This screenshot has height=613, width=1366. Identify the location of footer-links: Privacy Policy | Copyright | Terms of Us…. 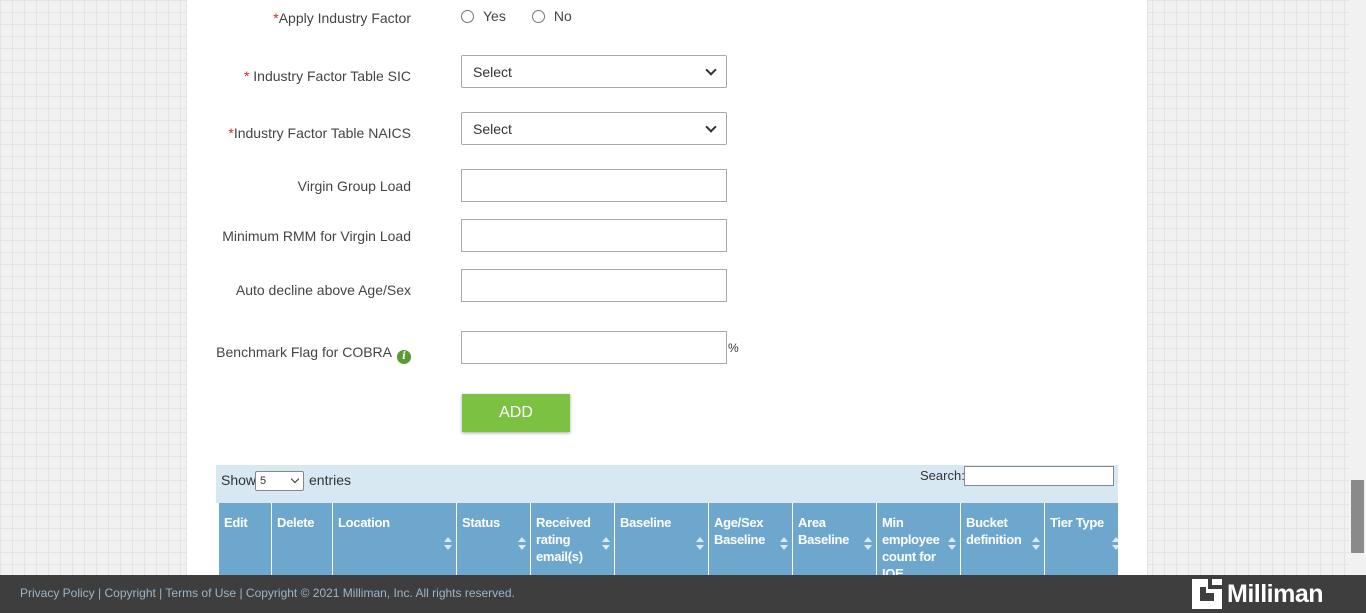
(267, 593).